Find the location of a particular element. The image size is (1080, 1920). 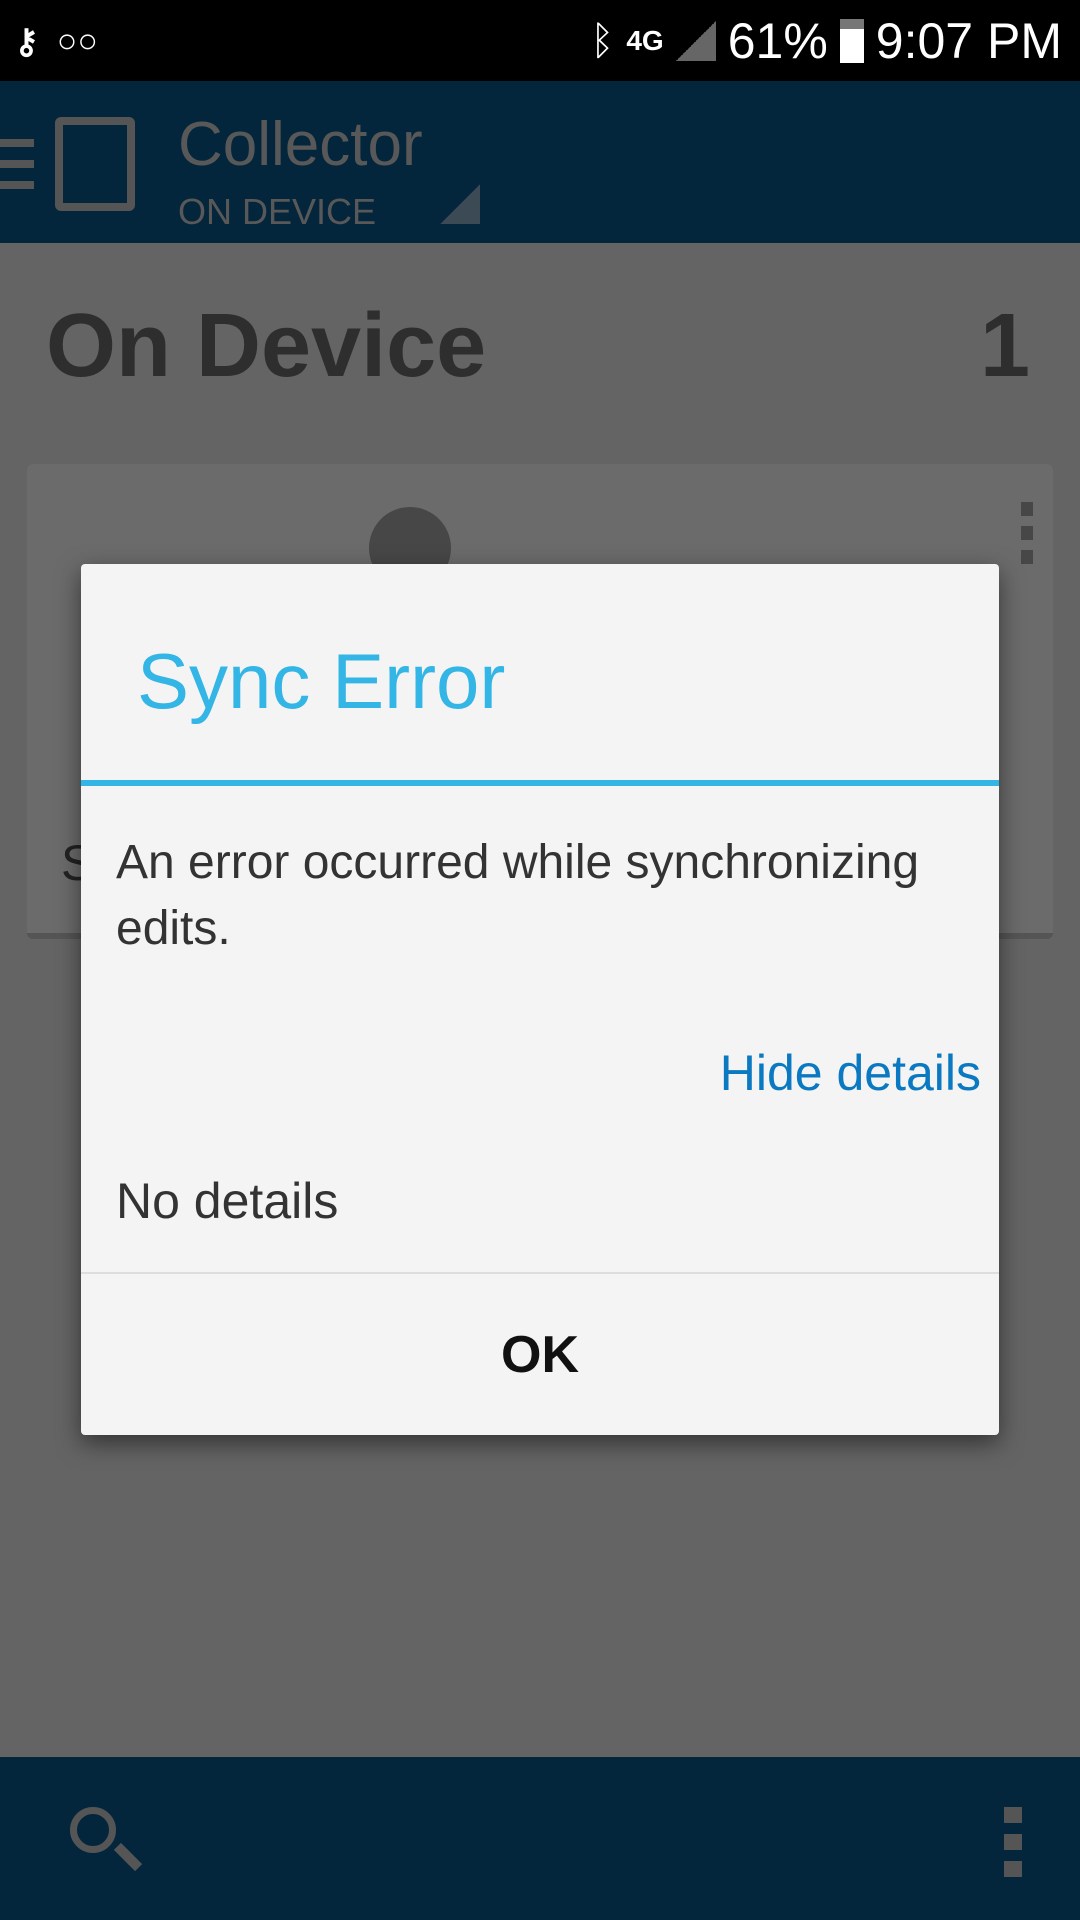

battery-percent: 61% is located at coordinates (777, 41).